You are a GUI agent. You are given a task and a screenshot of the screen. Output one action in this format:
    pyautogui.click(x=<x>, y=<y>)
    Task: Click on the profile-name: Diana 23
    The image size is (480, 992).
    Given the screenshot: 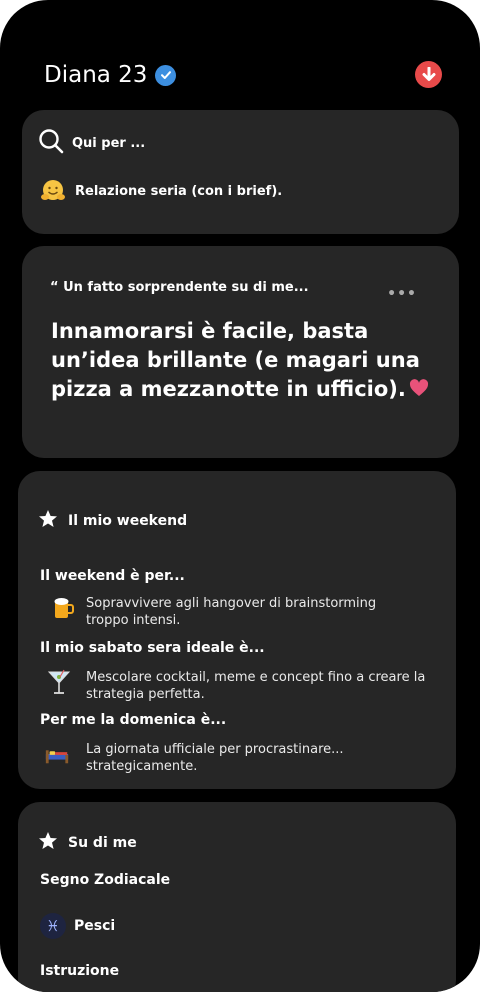 What is the action you would take?
    pyautogui.click(x=96, y=75)
    